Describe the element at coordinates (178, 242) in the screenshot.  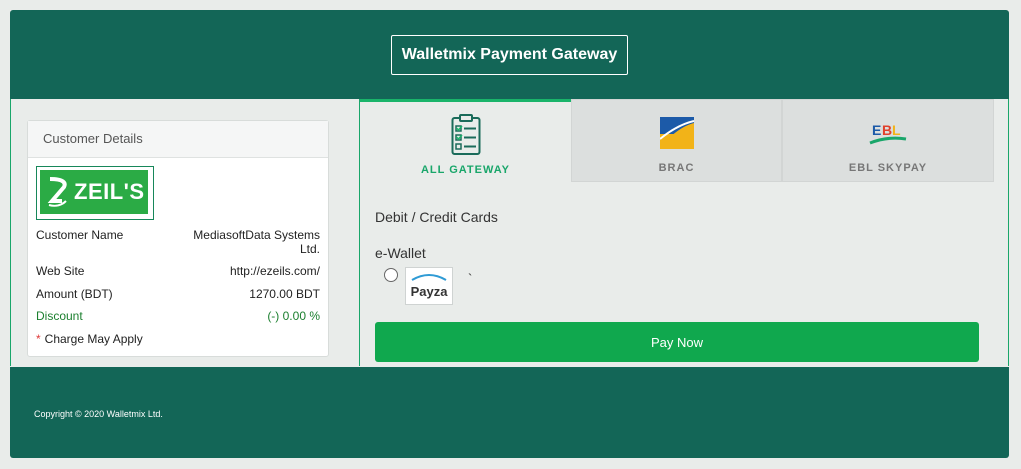
I see `customer-name-row: Customer Name MediasoftData Systems Ltd.` at that location.